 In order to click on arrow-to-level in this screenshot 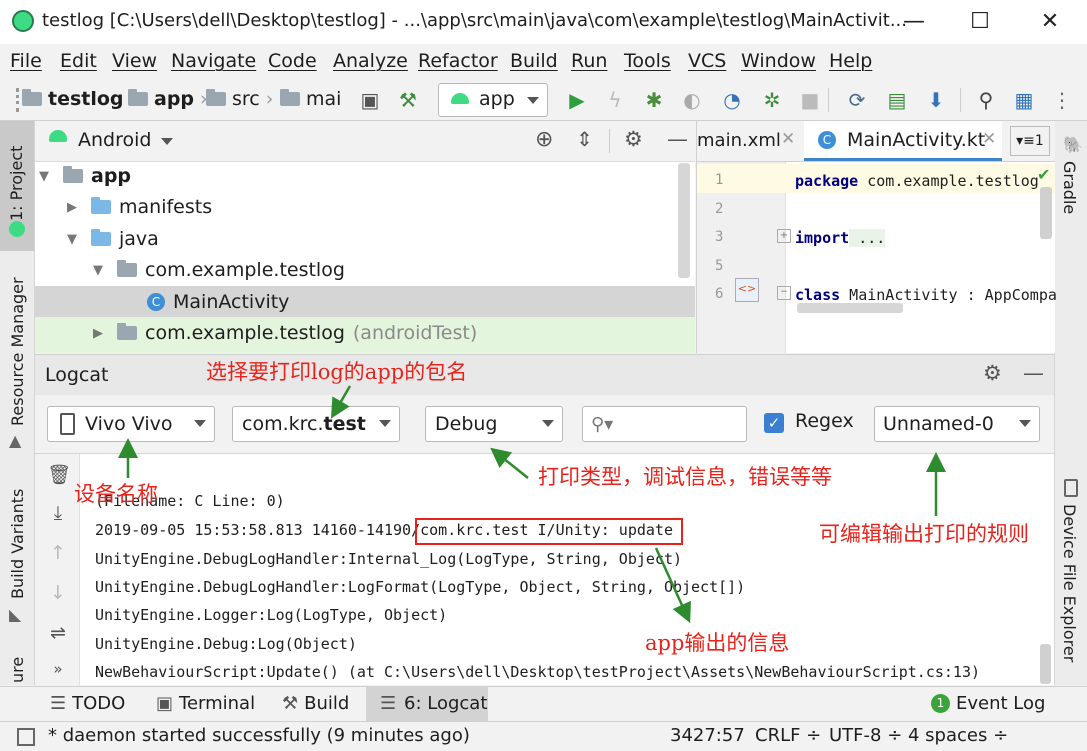, I will do `click(509, 463)`.